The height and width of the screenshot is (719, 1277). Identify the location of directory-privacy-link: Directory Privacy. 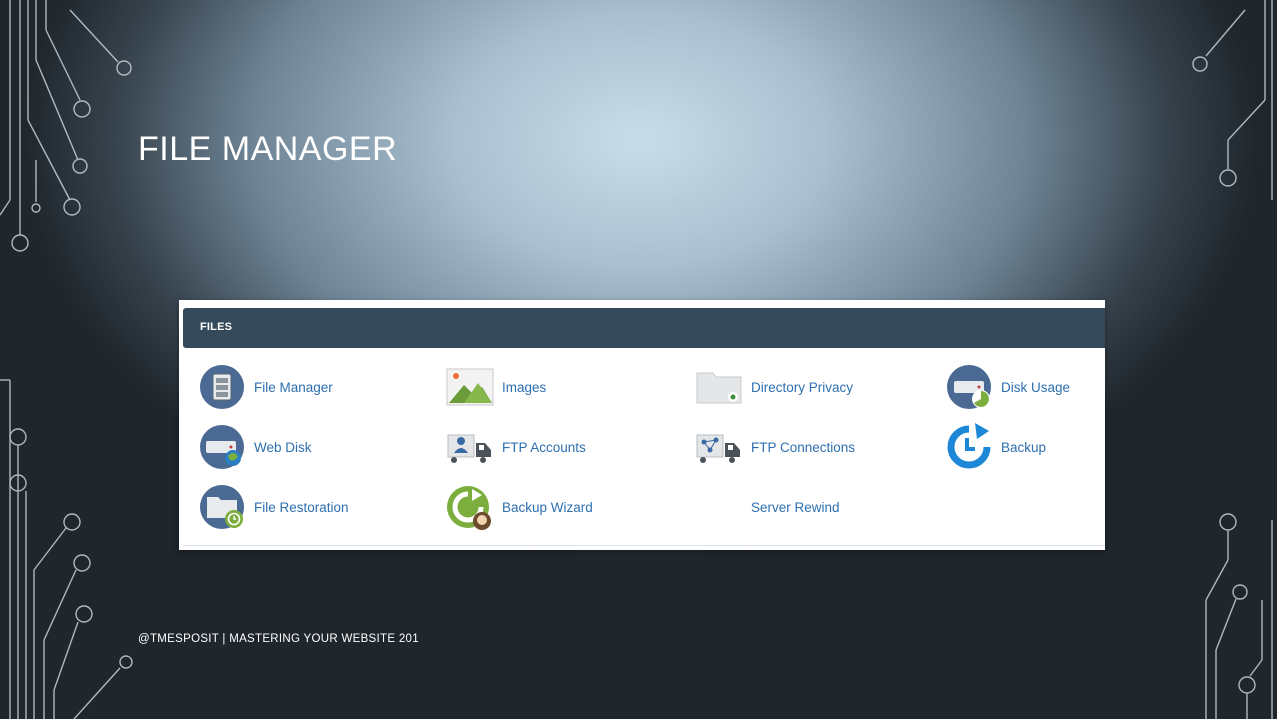
(774, 387).